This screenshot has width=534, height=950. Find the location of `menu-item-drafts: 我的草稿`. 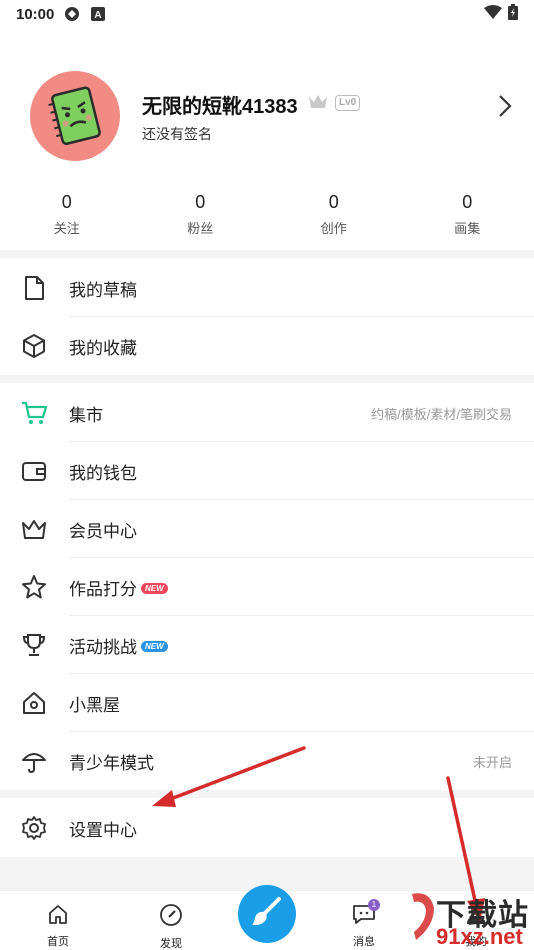

menu-item-drafts: 我的草稿 is located at coordinates (267, 288).